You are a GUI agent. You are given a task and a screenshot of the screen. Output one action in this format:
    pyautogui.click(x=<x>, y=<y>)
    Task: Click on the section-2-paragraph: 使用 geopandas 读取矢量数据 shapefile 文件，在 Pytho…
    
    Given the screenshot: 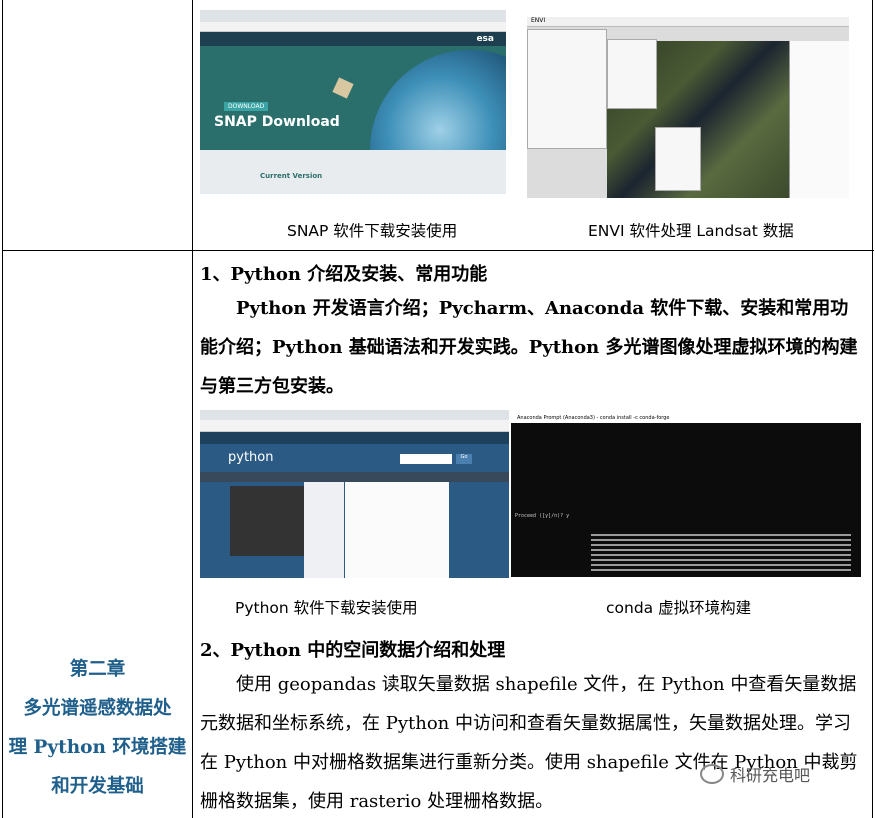 What is the action you would take?
    pyautogui.click(x=529, y=743)
    